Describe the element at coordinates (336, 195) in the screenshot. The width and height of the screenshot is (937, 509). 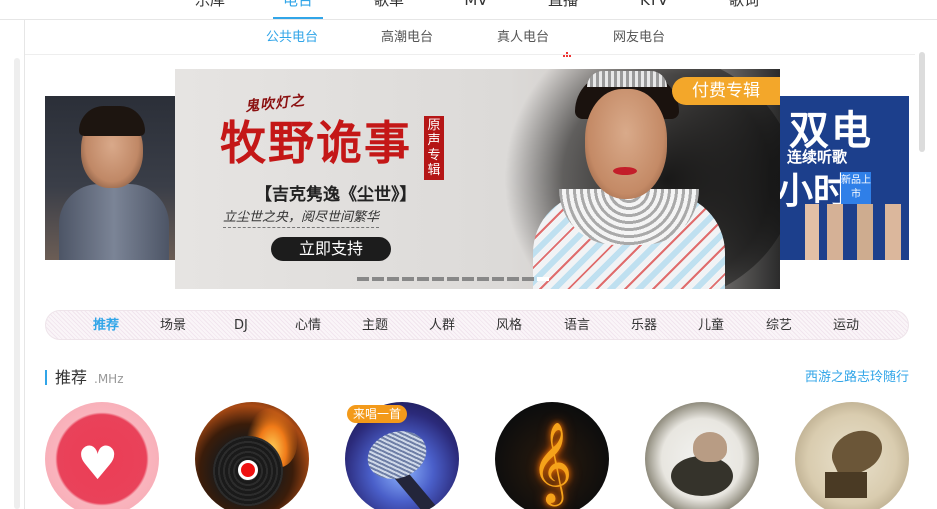
I see `banner-subtitle: 【吉克隽逸《尘世》】` at that location.